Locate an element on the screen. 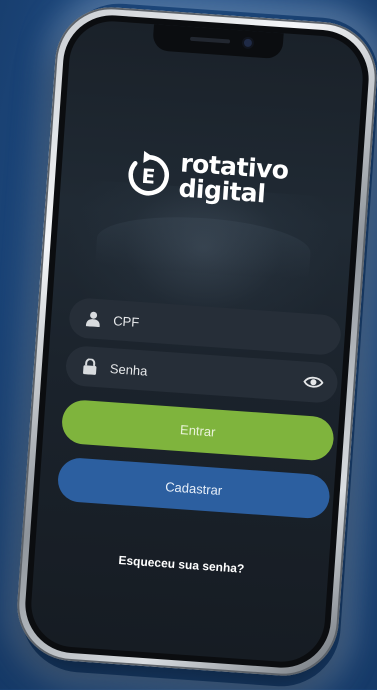 This screenshot has width=377, height=690. cadastrar-label: Cadastrar is located at coordinates (193, 488).